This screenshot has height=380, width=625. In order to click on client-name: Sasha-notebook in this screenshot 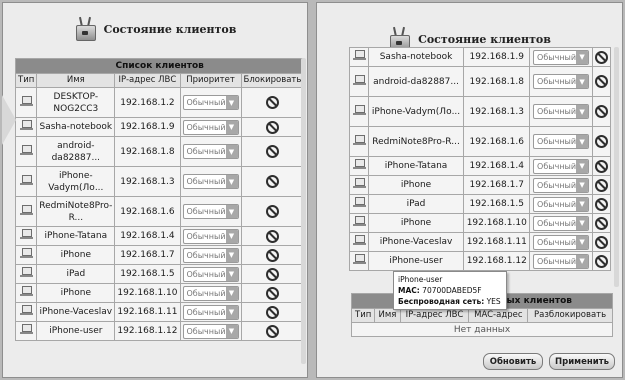, I will do `click(76, 127)`.